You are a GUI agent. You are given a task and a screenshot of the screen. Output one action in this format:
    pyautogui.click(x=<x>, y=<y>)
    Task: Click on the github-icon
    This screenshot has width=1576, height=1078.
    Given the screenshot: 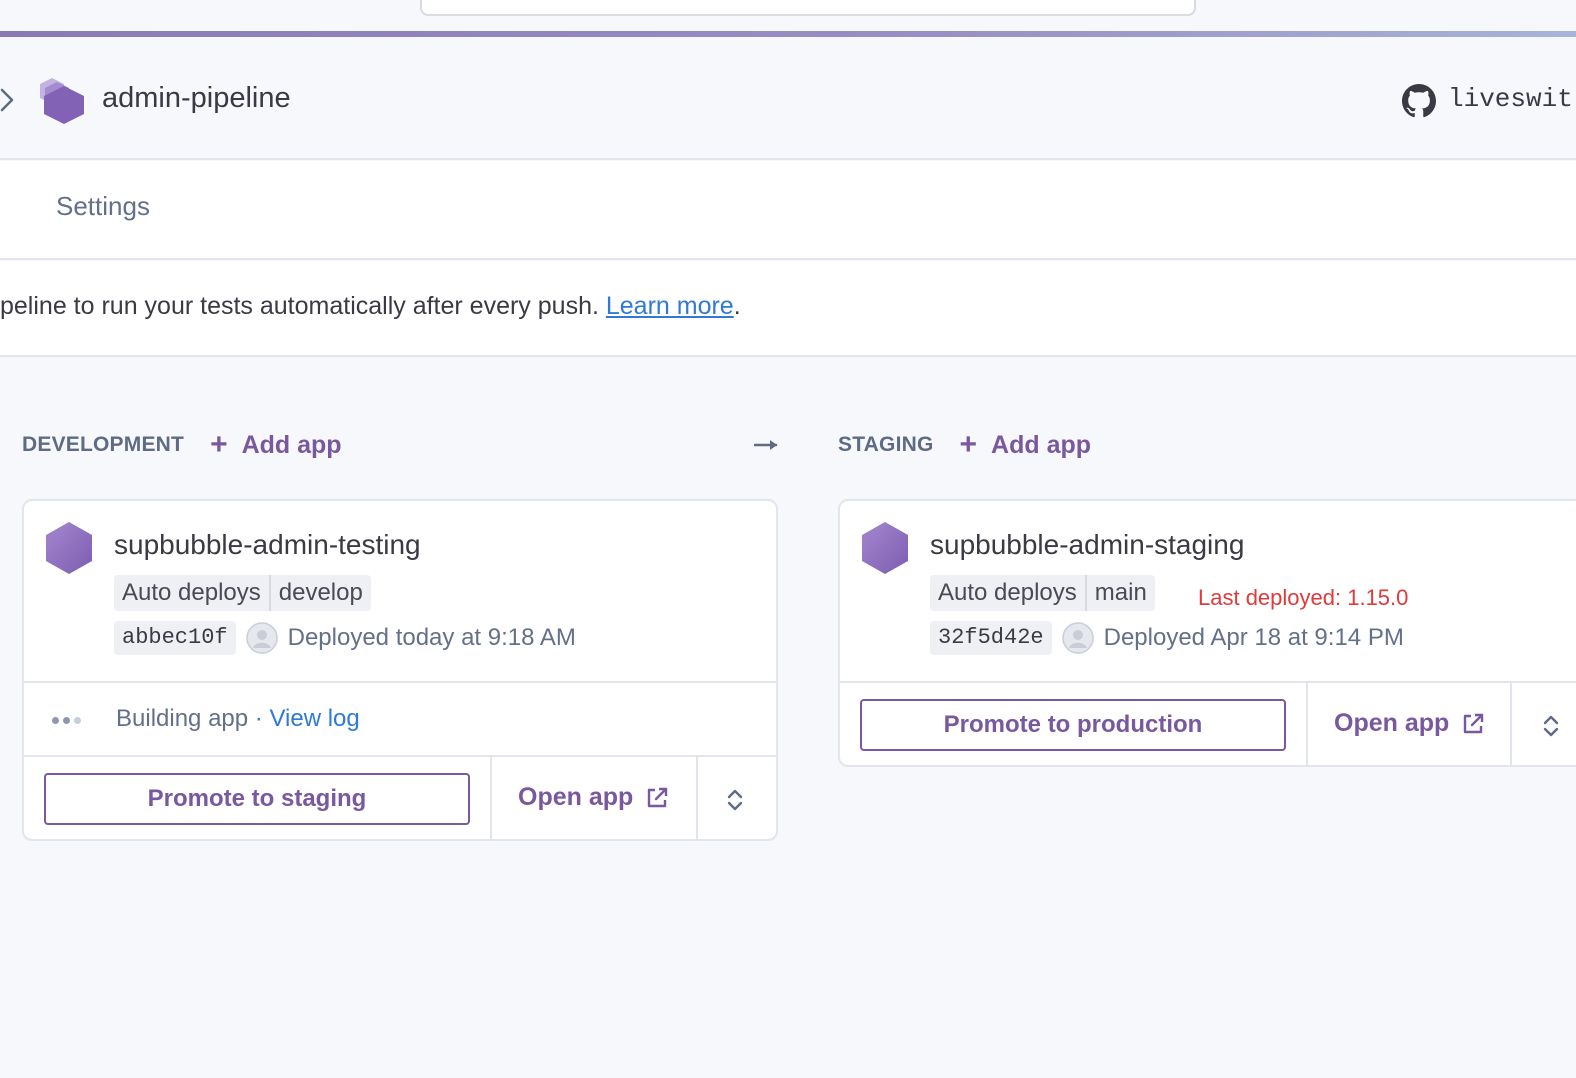 What is the action you would take?
    pyautogui.click(x=1419, y=101)
    